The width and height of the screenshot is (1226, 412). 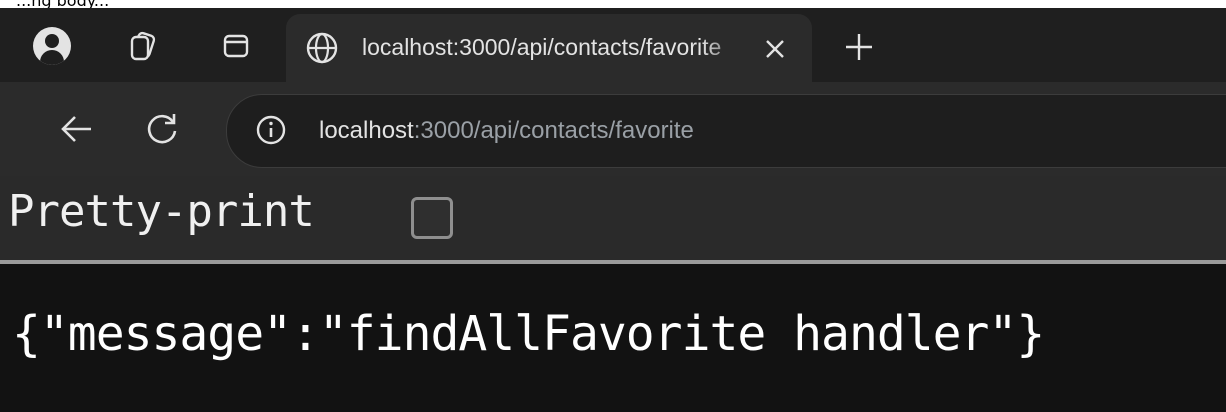 What do you see at coordinates (542, 47) in the screenshot?
I see `tab-title: localhost:3000/api/contacts/favorite` at bounding box center [542, 47].